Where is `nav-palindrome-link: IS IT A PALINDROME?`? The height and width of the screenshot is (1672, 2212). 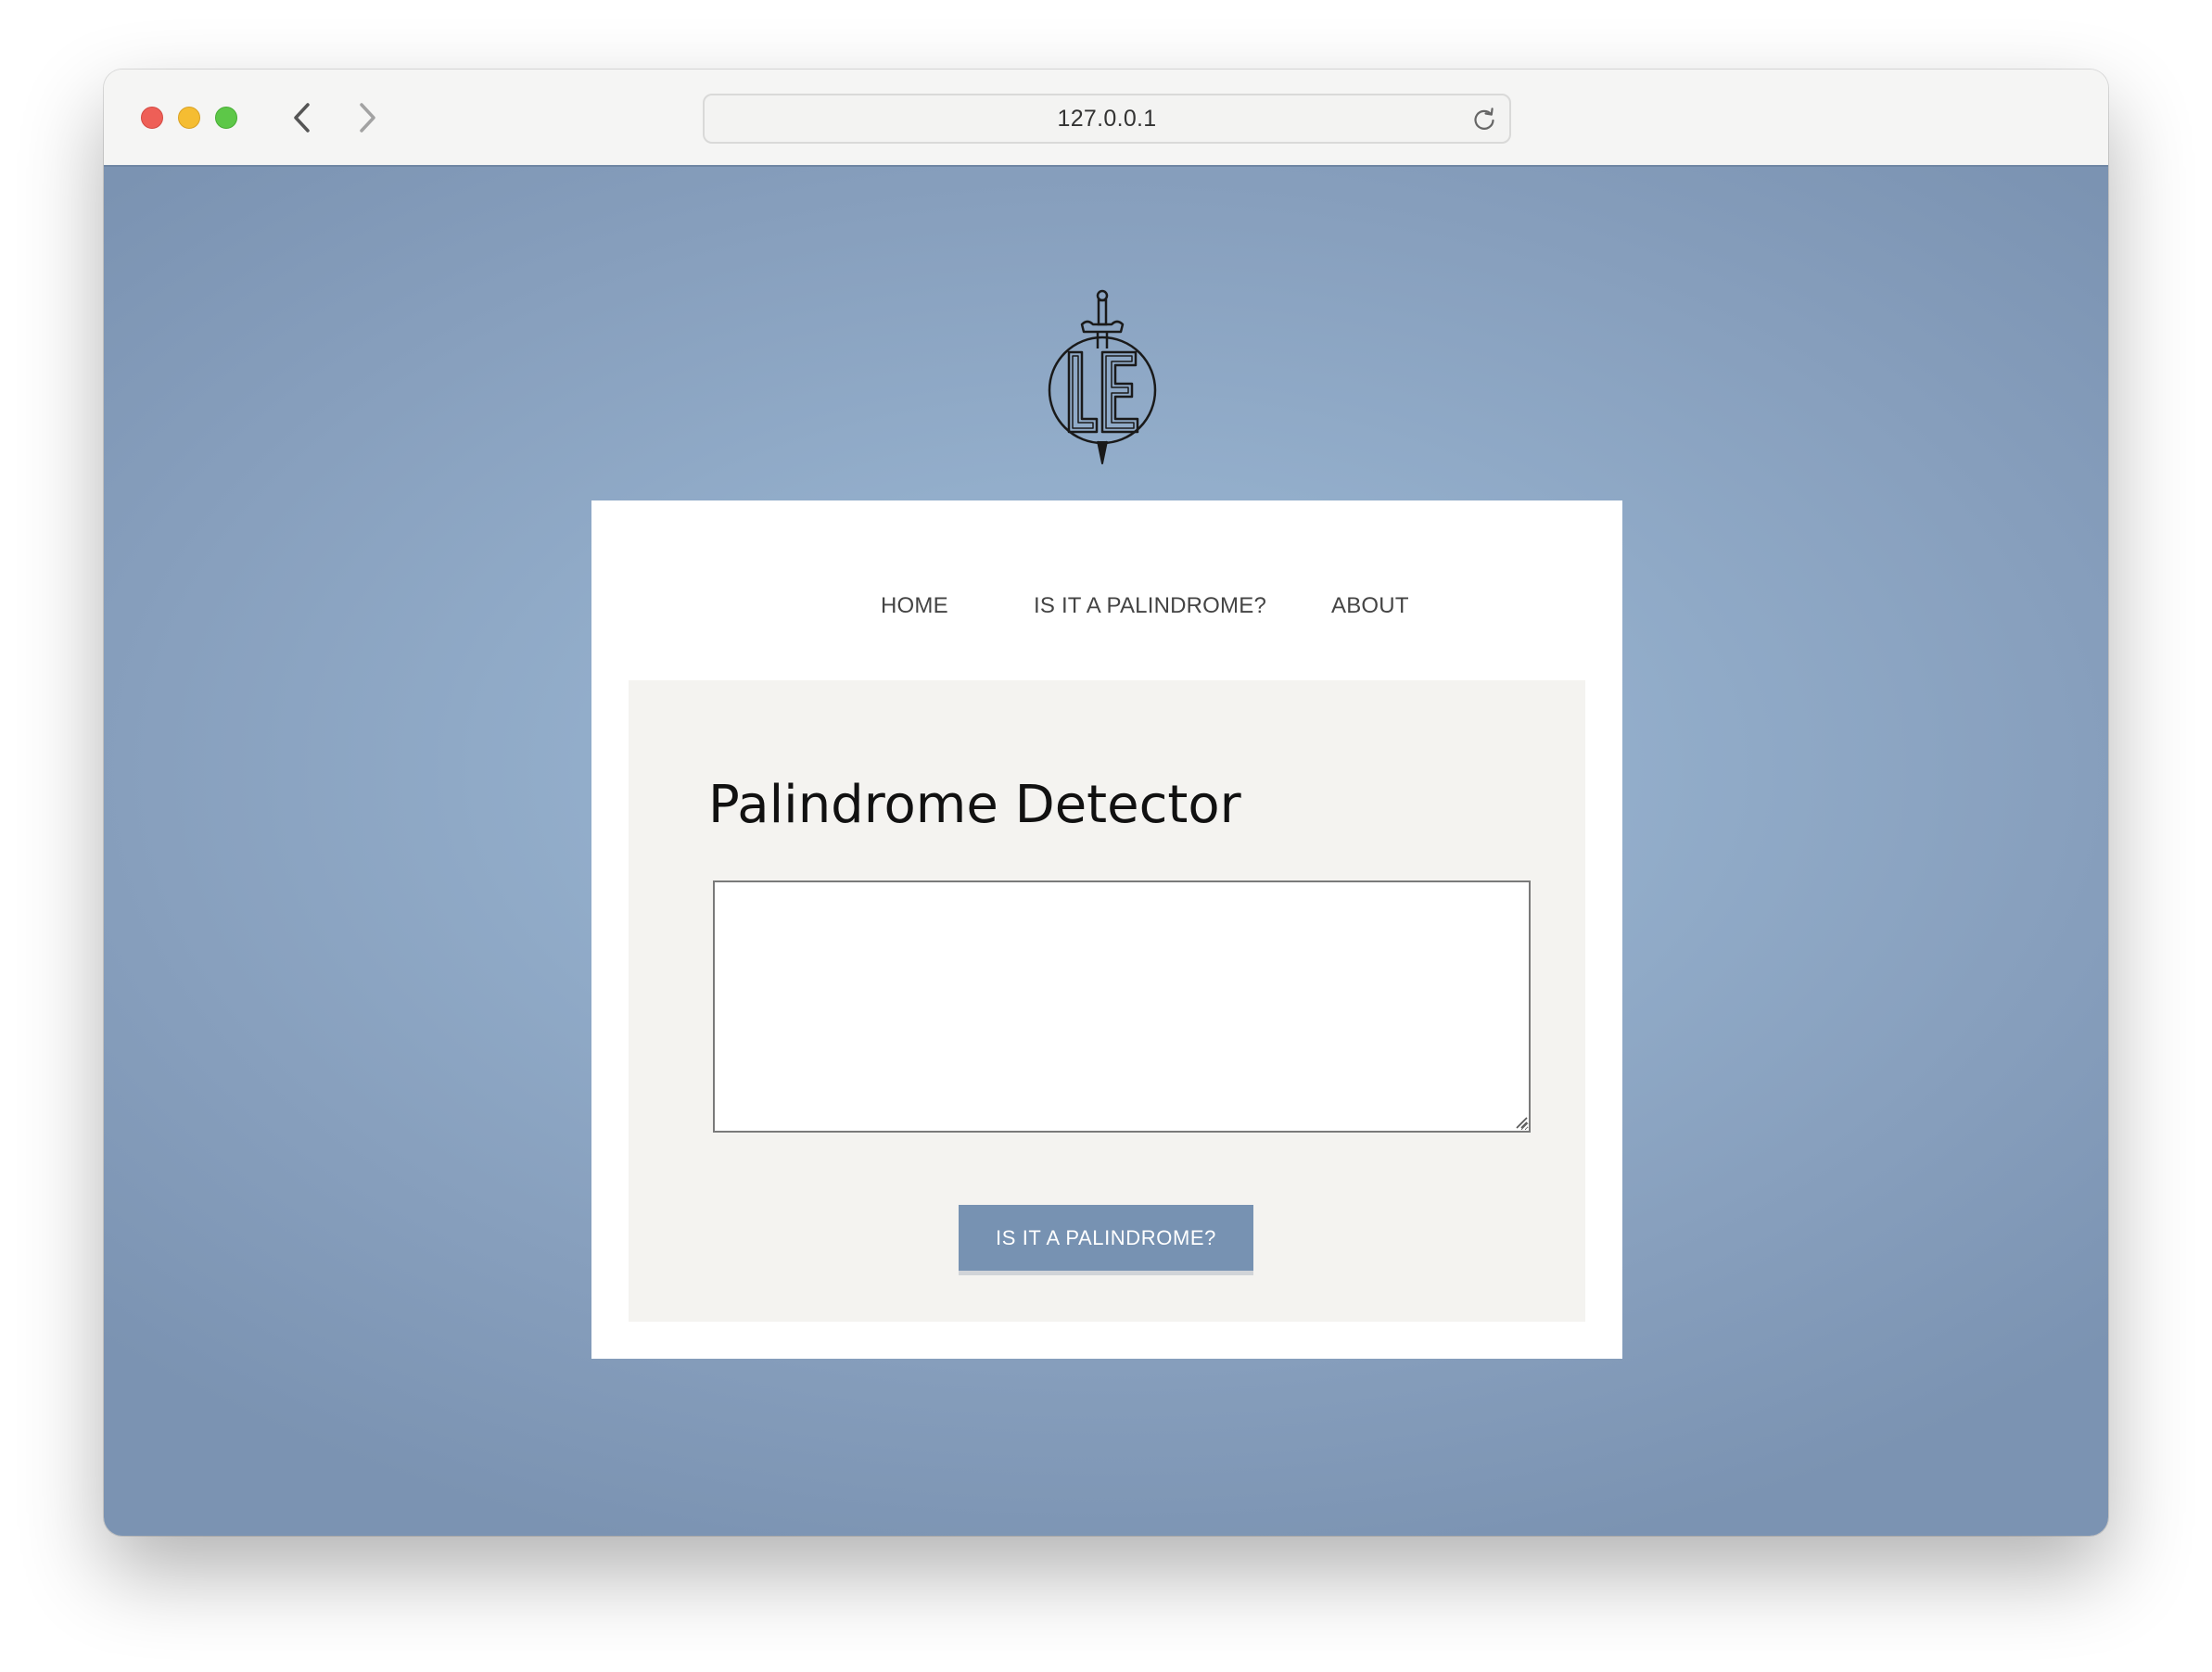
nav-palindrome-link: IS IT A PALINDROME? is located at coordinates (1150, 606).